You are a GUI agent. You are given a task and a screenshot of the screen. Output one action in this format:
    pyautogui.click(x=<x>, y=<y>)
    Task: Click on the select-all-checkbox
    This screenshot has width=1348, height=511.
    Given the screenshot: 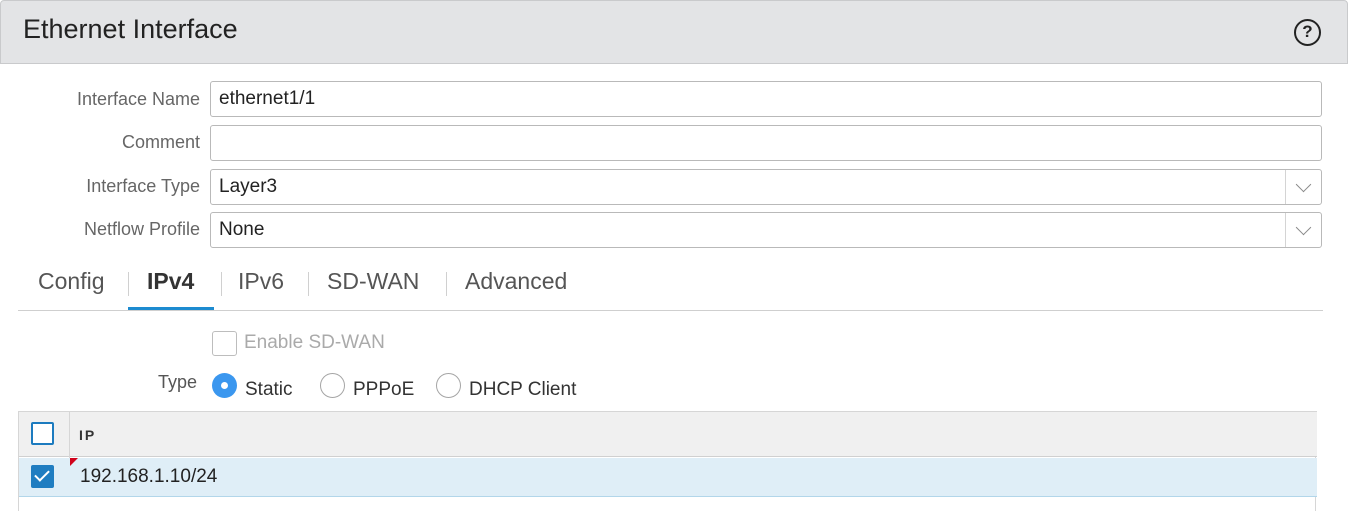 What is the action you would take?
    pyautogui.click(x=42, y=433)
    